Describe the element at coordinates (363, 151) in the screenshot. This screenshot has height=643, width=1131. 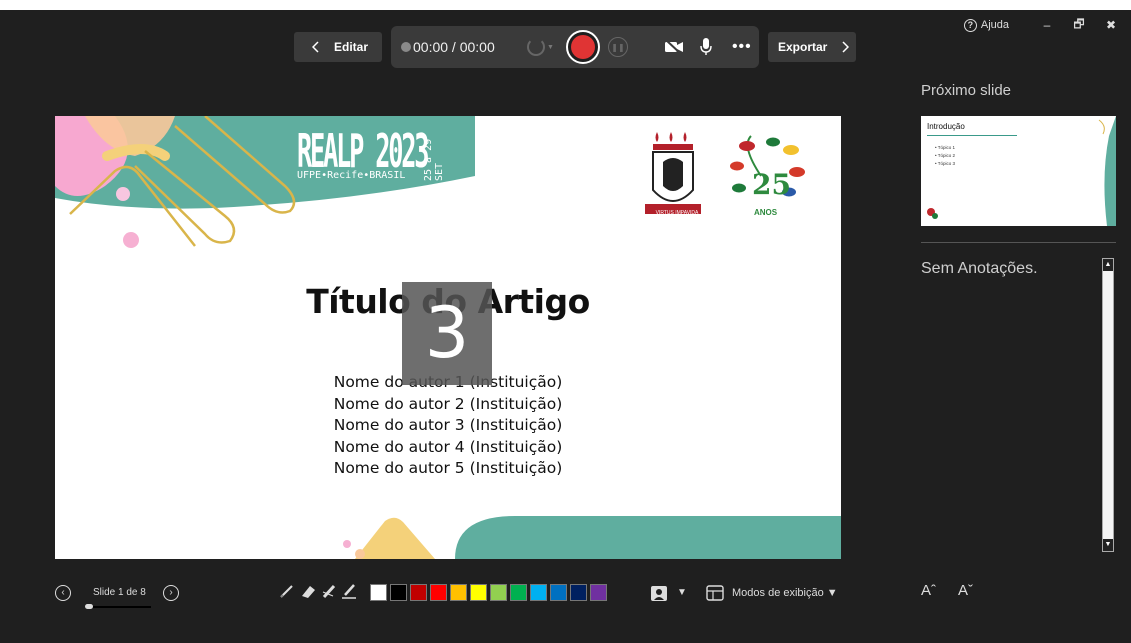
I see `conference-logo-text: REALP 2023` at that location.